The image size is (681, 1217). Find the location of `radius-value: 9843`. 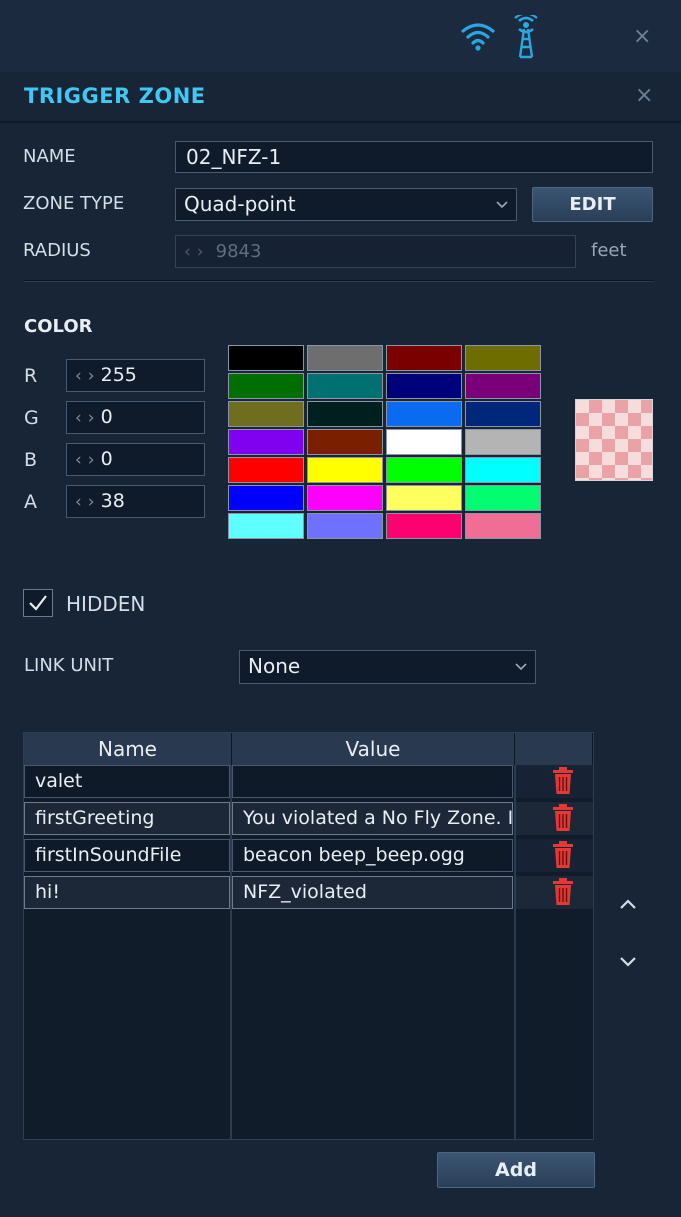

radius-value: 9843 is located at coordinates (238, 251).